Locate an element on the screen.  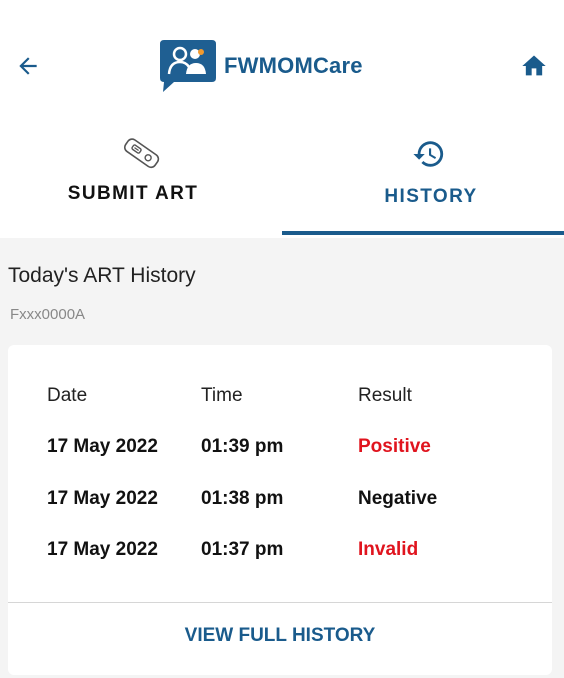
row-1-time: 01:39 pm is located at coordinates (242, 446).